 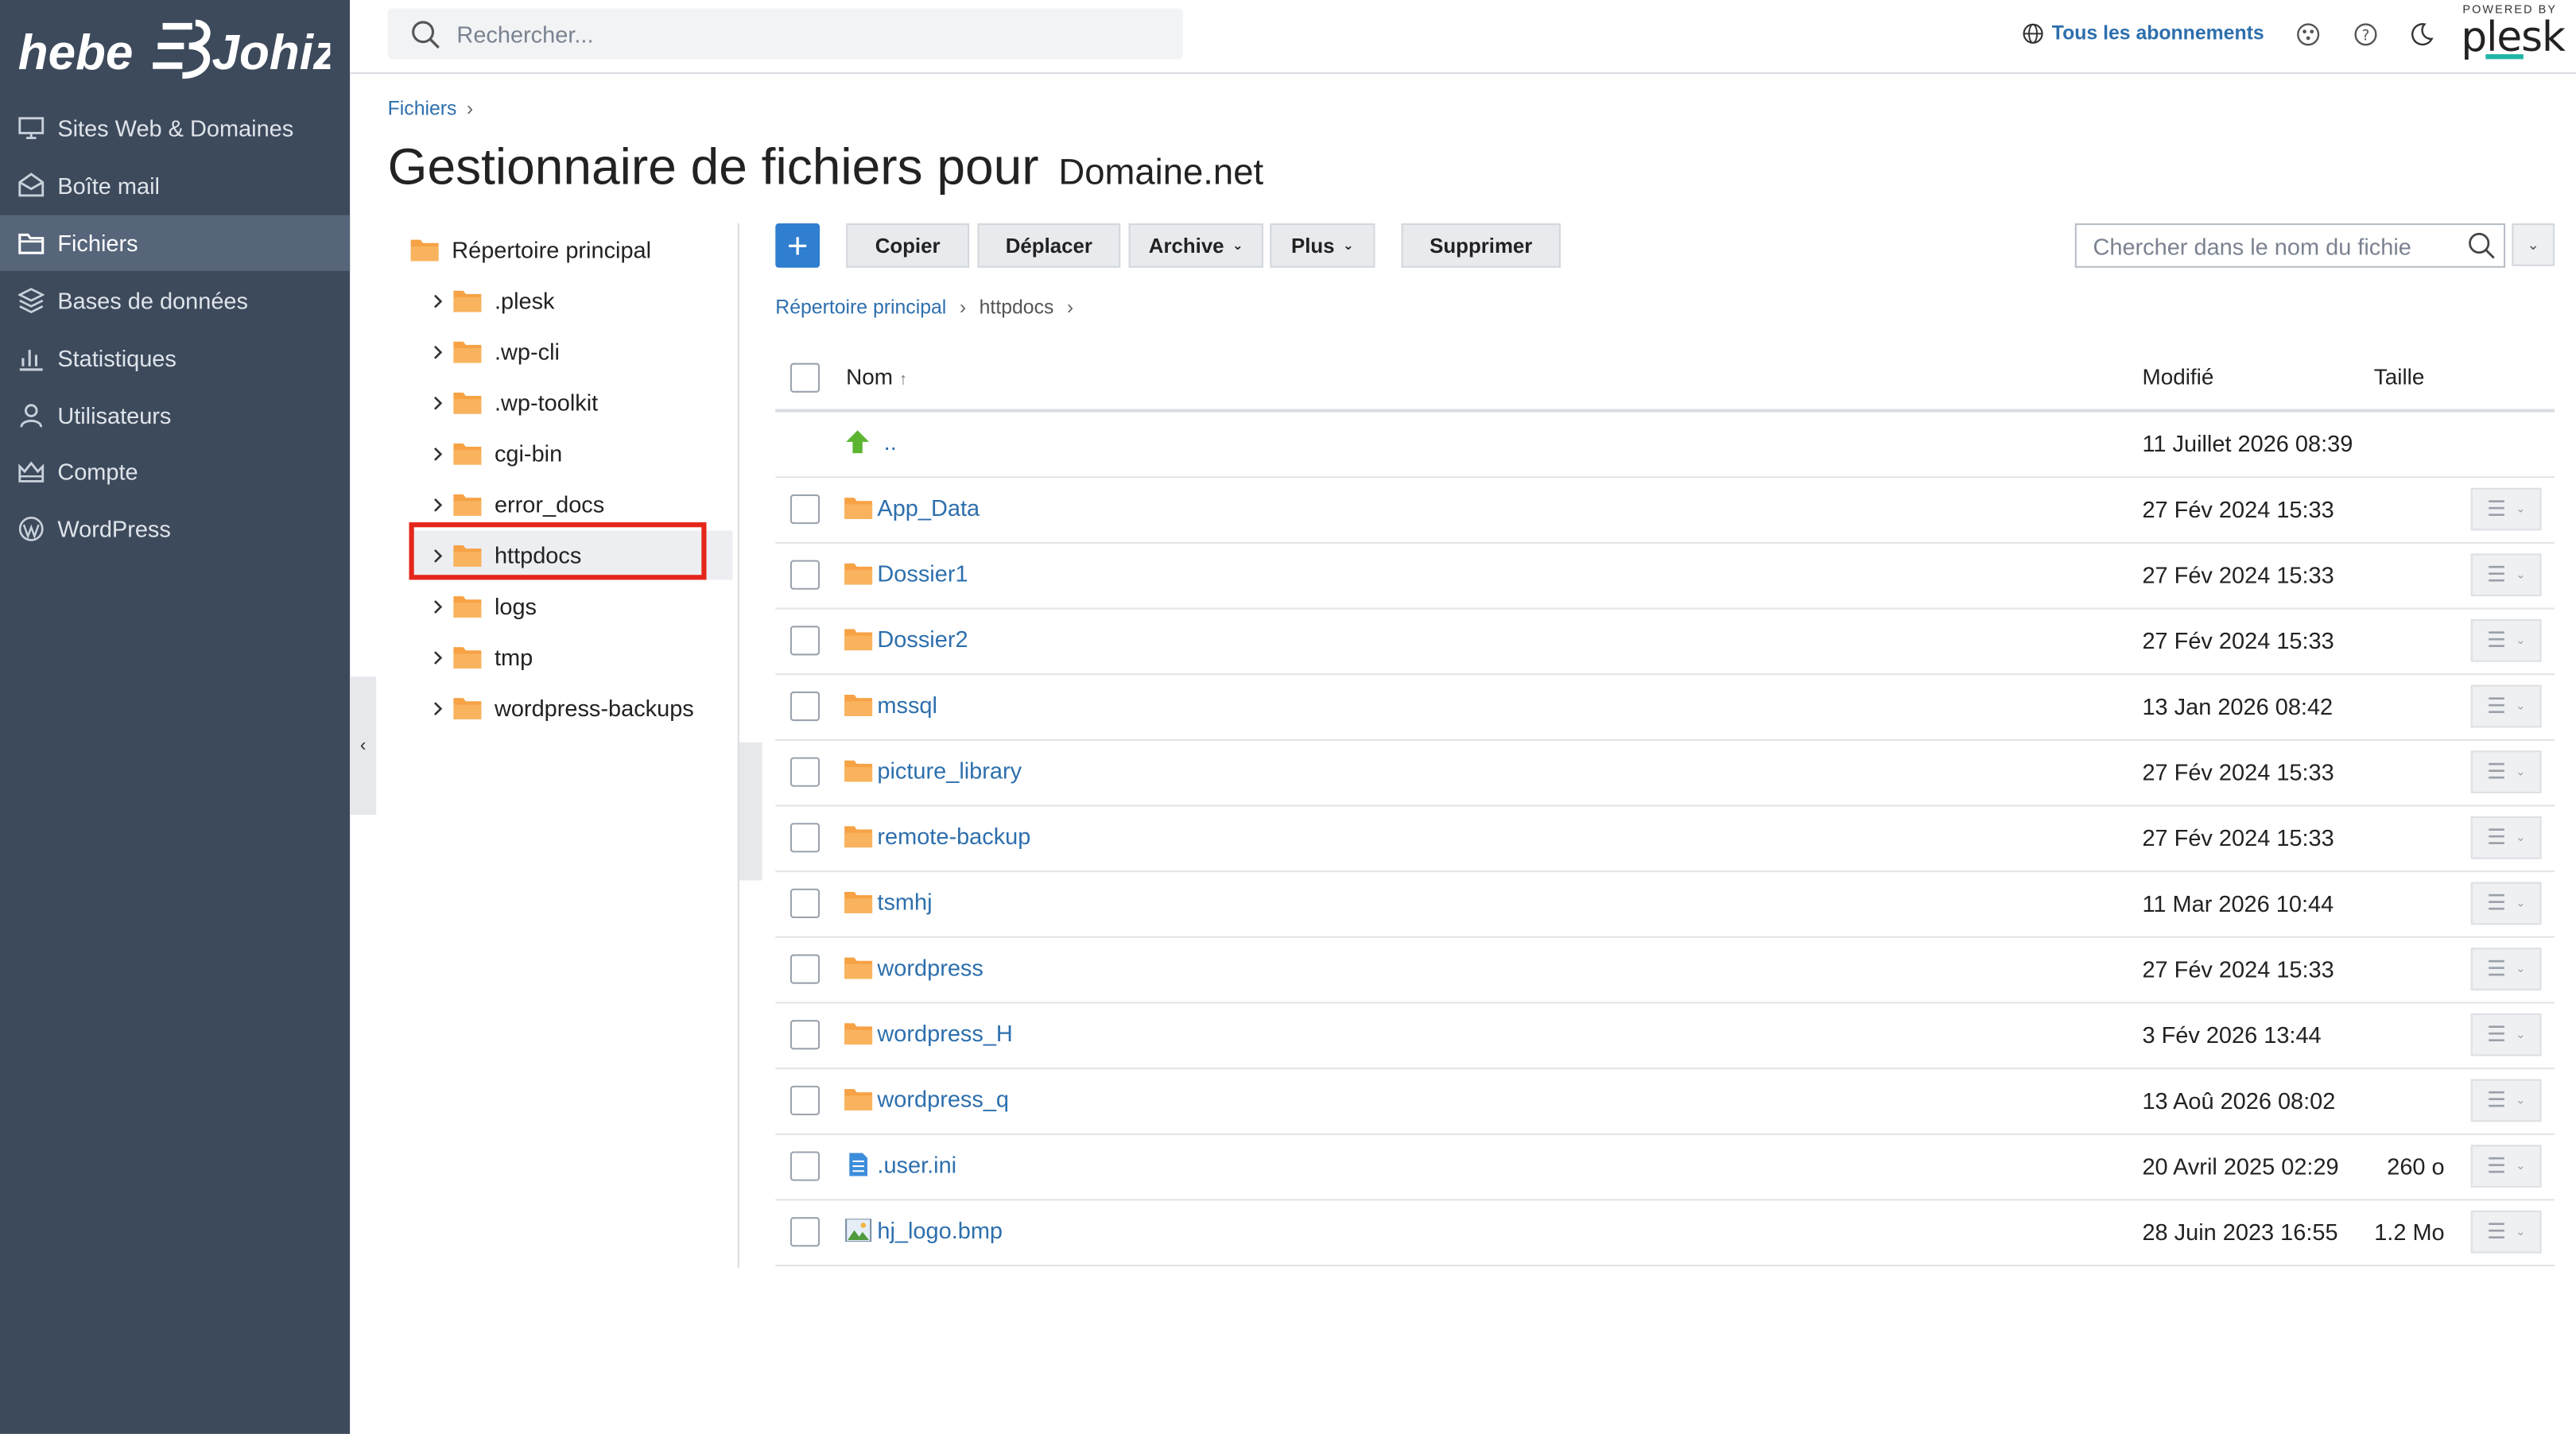 I want to click on sidebar-item-statistics: Statistiques, so click(x=175, y=358).